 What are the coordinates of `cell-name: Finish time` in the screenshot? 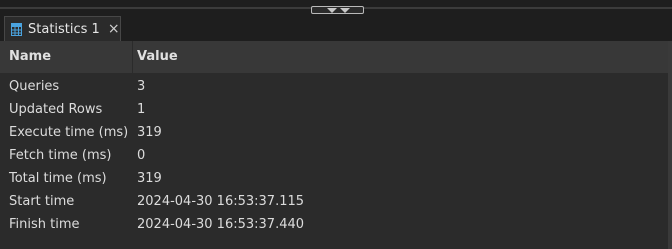 It's located at (44, 224).